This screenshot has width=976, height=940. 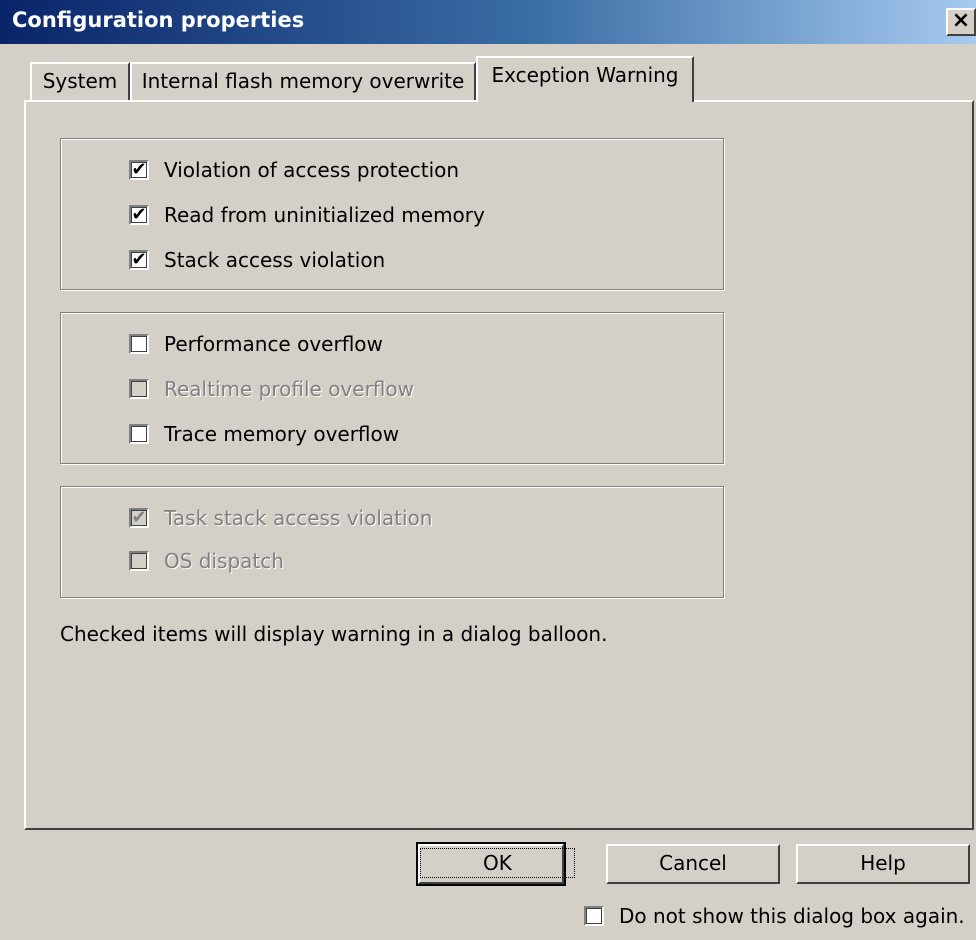 I want to click on help-button: Help, so click(x=883, y=864).